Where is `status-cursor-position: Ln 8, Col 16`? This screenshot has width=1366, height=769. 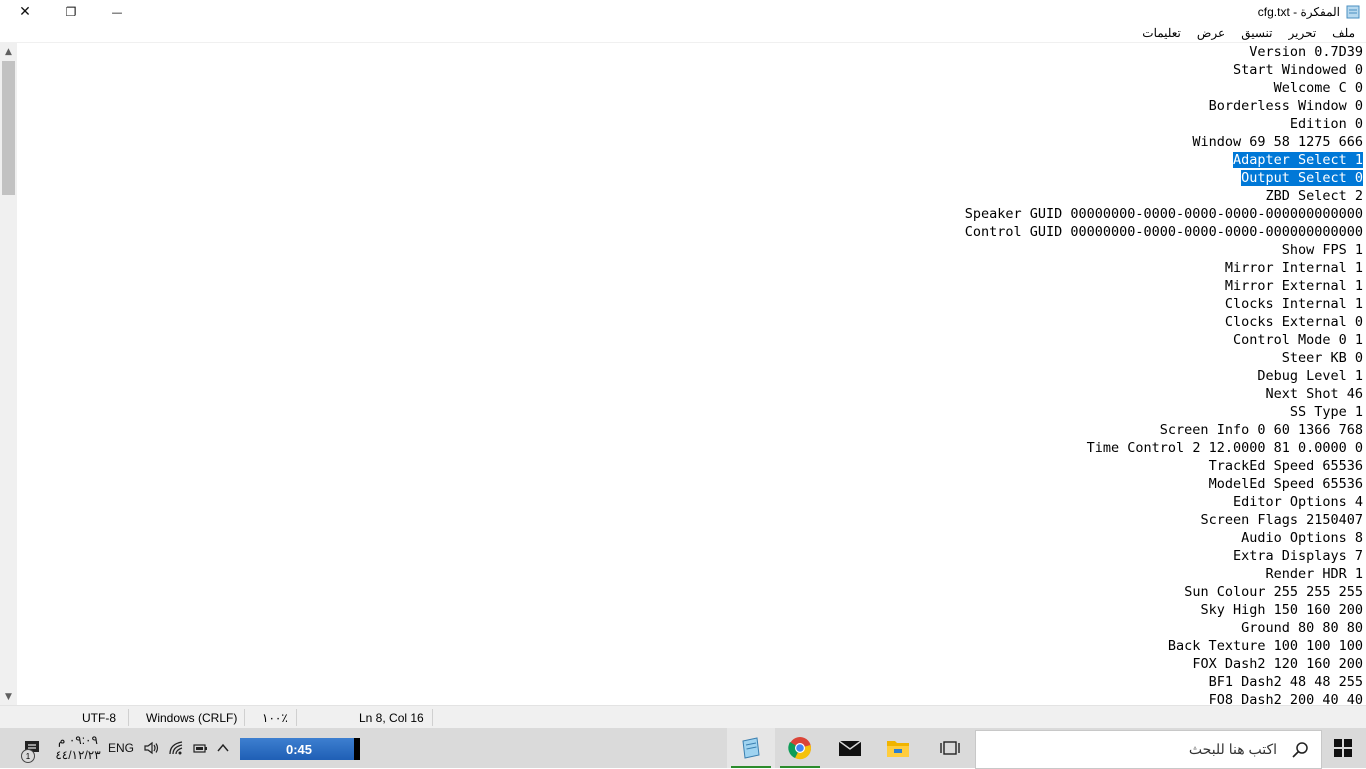 status-cursor-position: Ln 8, Col 16 is located at coordinates (391, 717).